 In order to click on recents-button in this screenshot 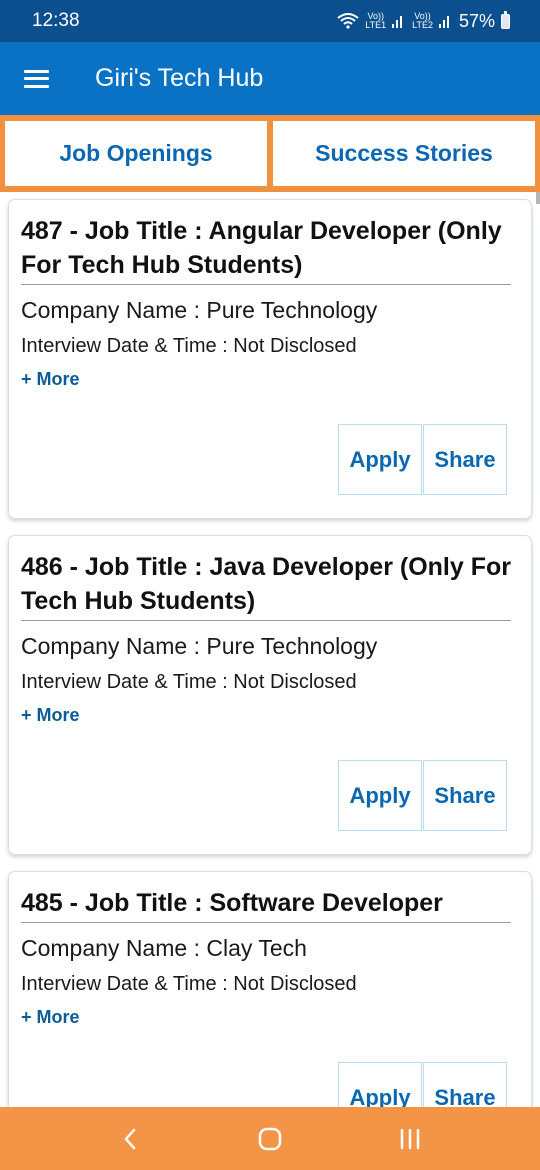, I will do `click(410, 1139)`.